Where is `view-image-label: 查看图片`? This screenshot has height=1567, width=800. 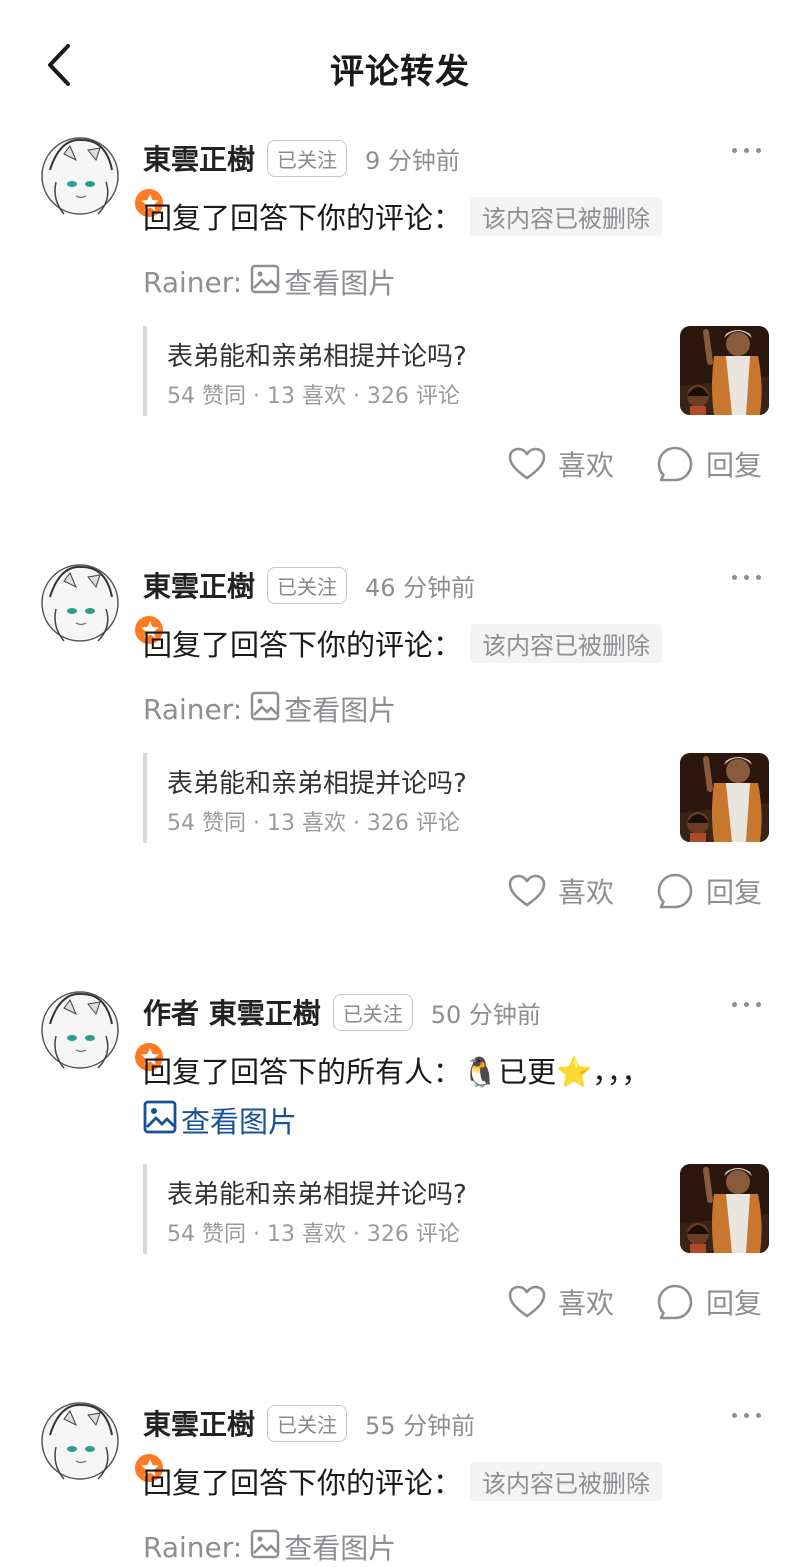
view-image-label: 查看图片 is located at coordinates (239, 1122).